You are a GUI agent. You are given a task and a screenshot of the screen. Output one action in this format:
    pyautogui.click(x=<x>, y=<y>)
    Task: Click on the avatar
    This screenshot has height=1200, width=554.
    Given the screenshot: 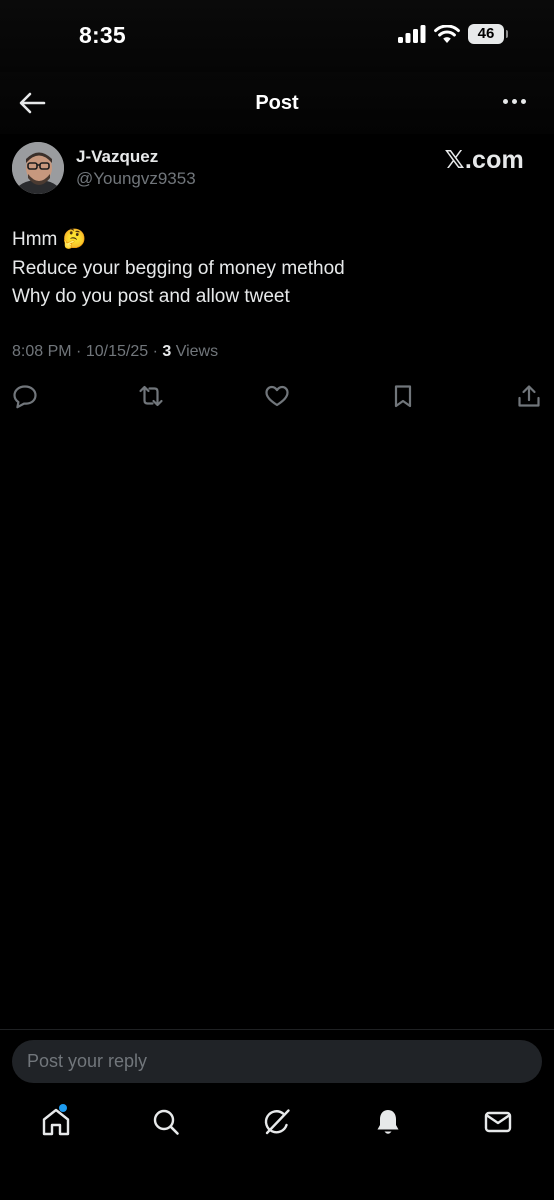 What is the action you would take?
    pyautogui.click(x=38, y=168)
    